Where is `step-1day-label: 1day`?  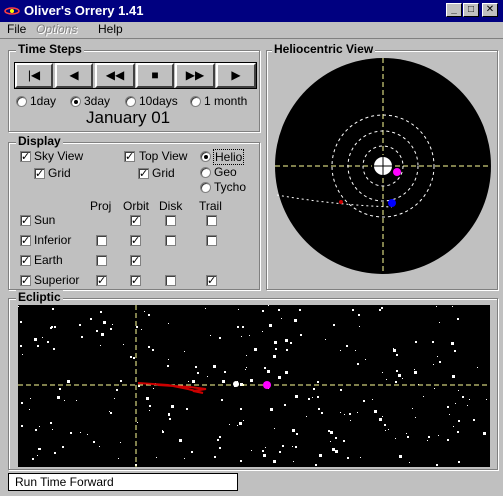
step-1day-label: 1day is located at coordinates (43, 101).